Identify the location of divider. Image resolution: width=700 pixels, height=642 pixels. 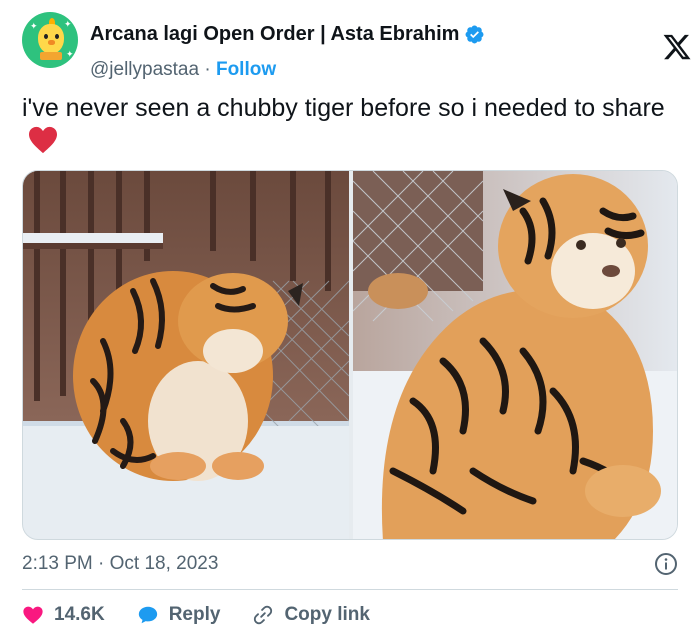
(350, 589).